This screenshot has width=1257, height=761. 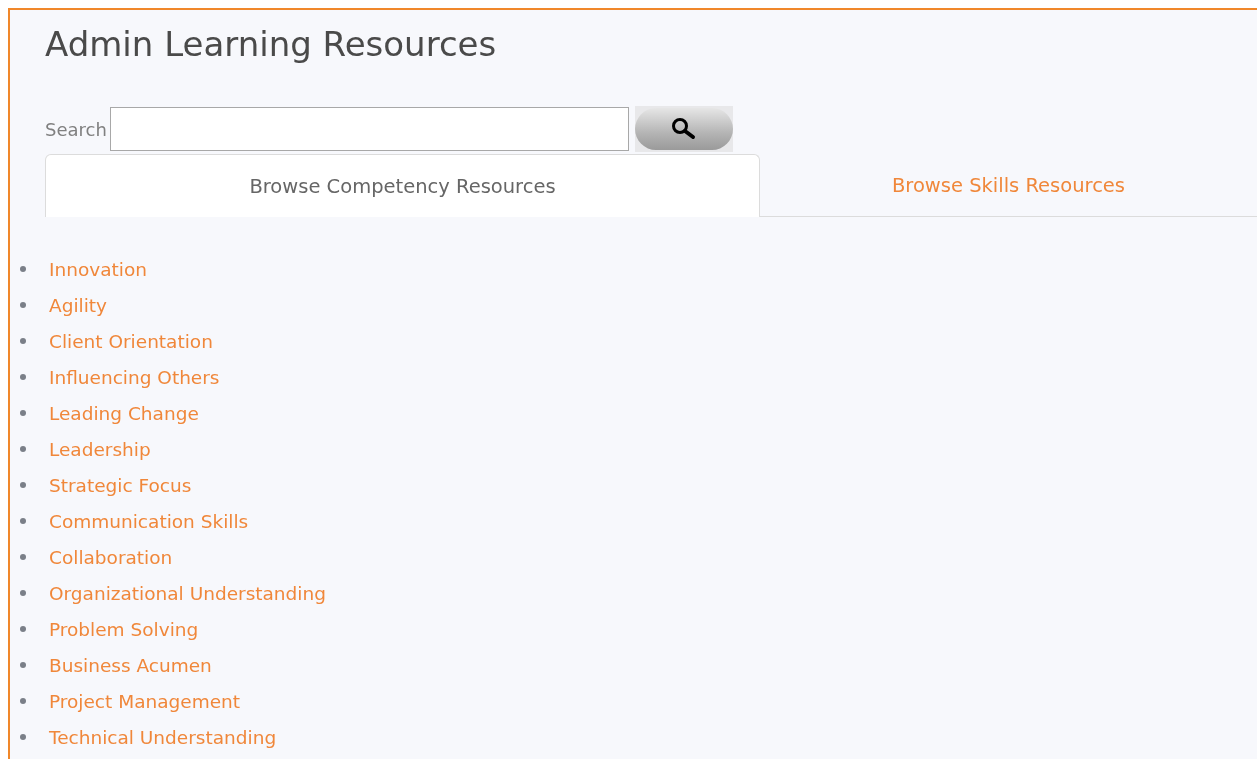 What do you see at coordinates (98, 269) in the screenshot?
I see `competency-link: Innovation` at bounding box center [98, 269].